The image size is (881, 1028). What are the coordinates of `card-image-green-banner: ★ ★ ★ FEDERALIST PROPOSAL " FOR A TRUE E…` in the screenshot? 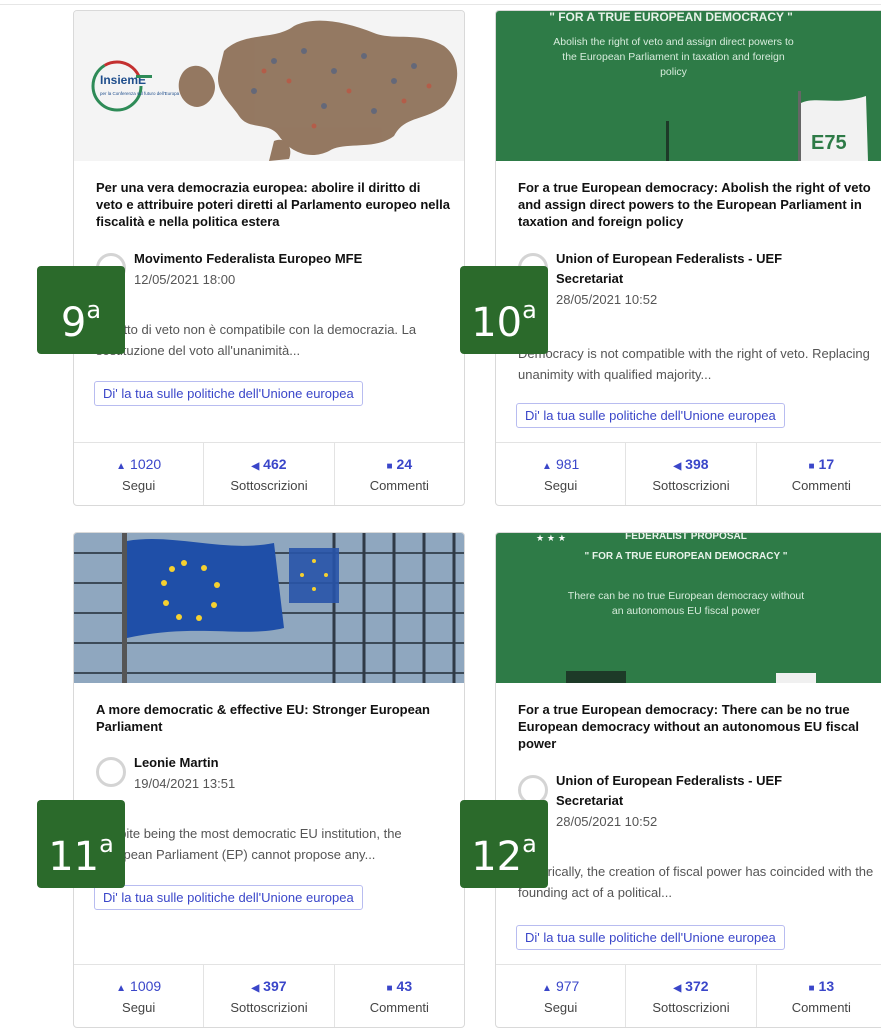 It's located at (688, 608).